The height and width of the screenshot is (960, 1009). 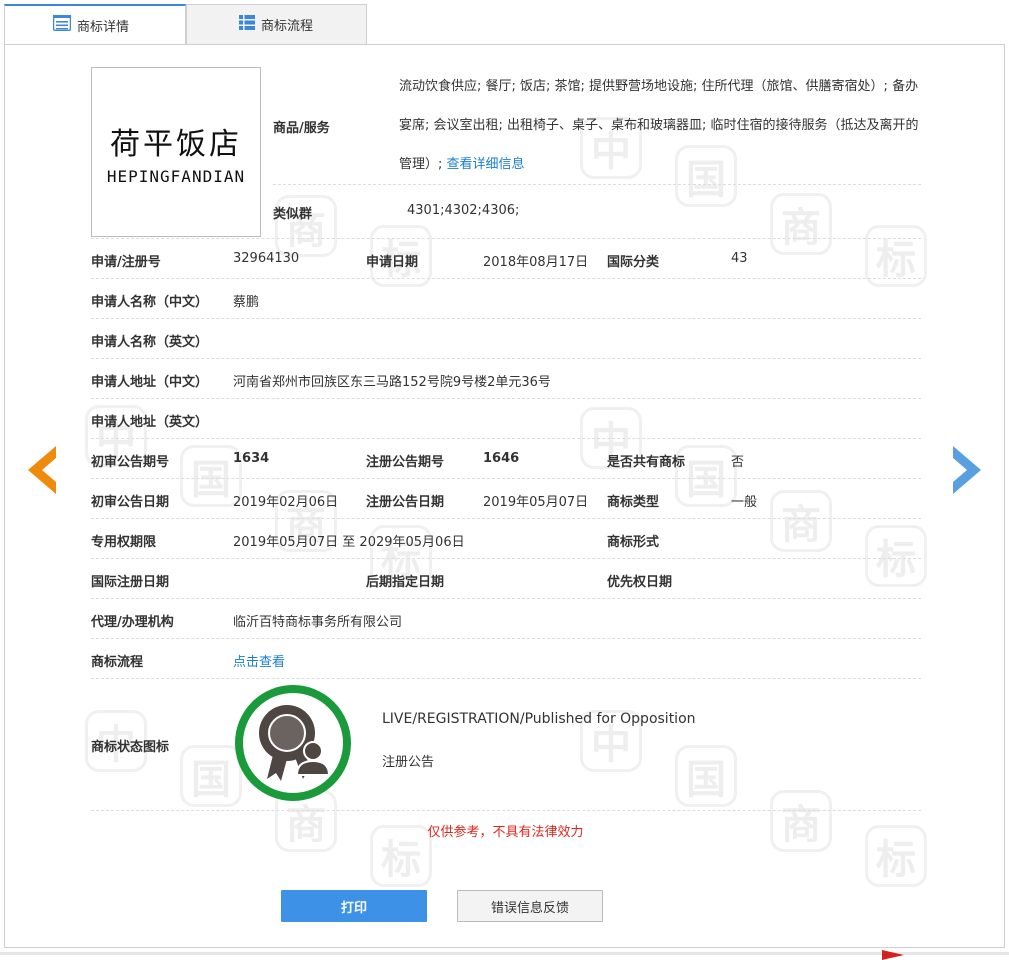 I want to click on view-flow-link: 点击查看, so click(x=259, y=660).